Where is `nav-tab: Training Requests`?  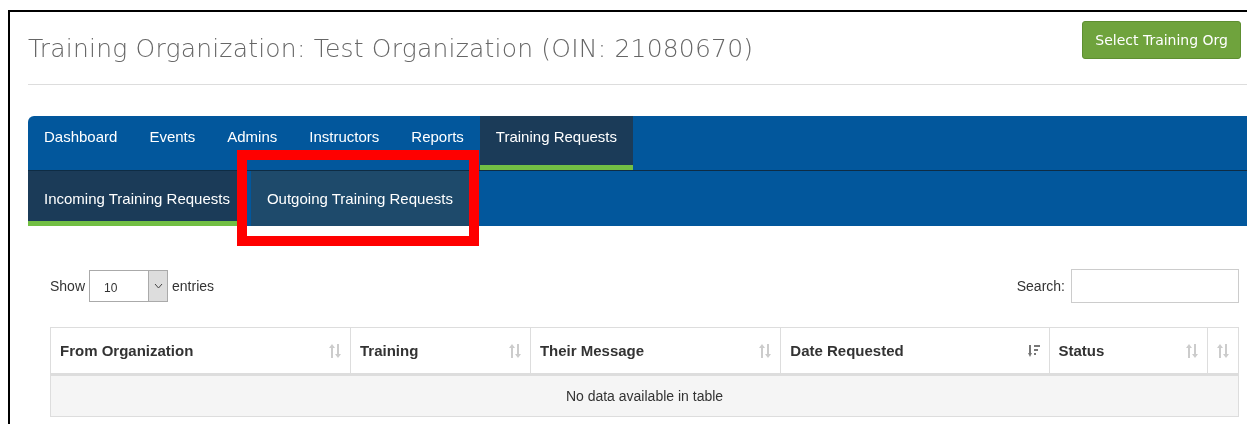
nav-tab: Training Requests is located at coordinates (556, 143).